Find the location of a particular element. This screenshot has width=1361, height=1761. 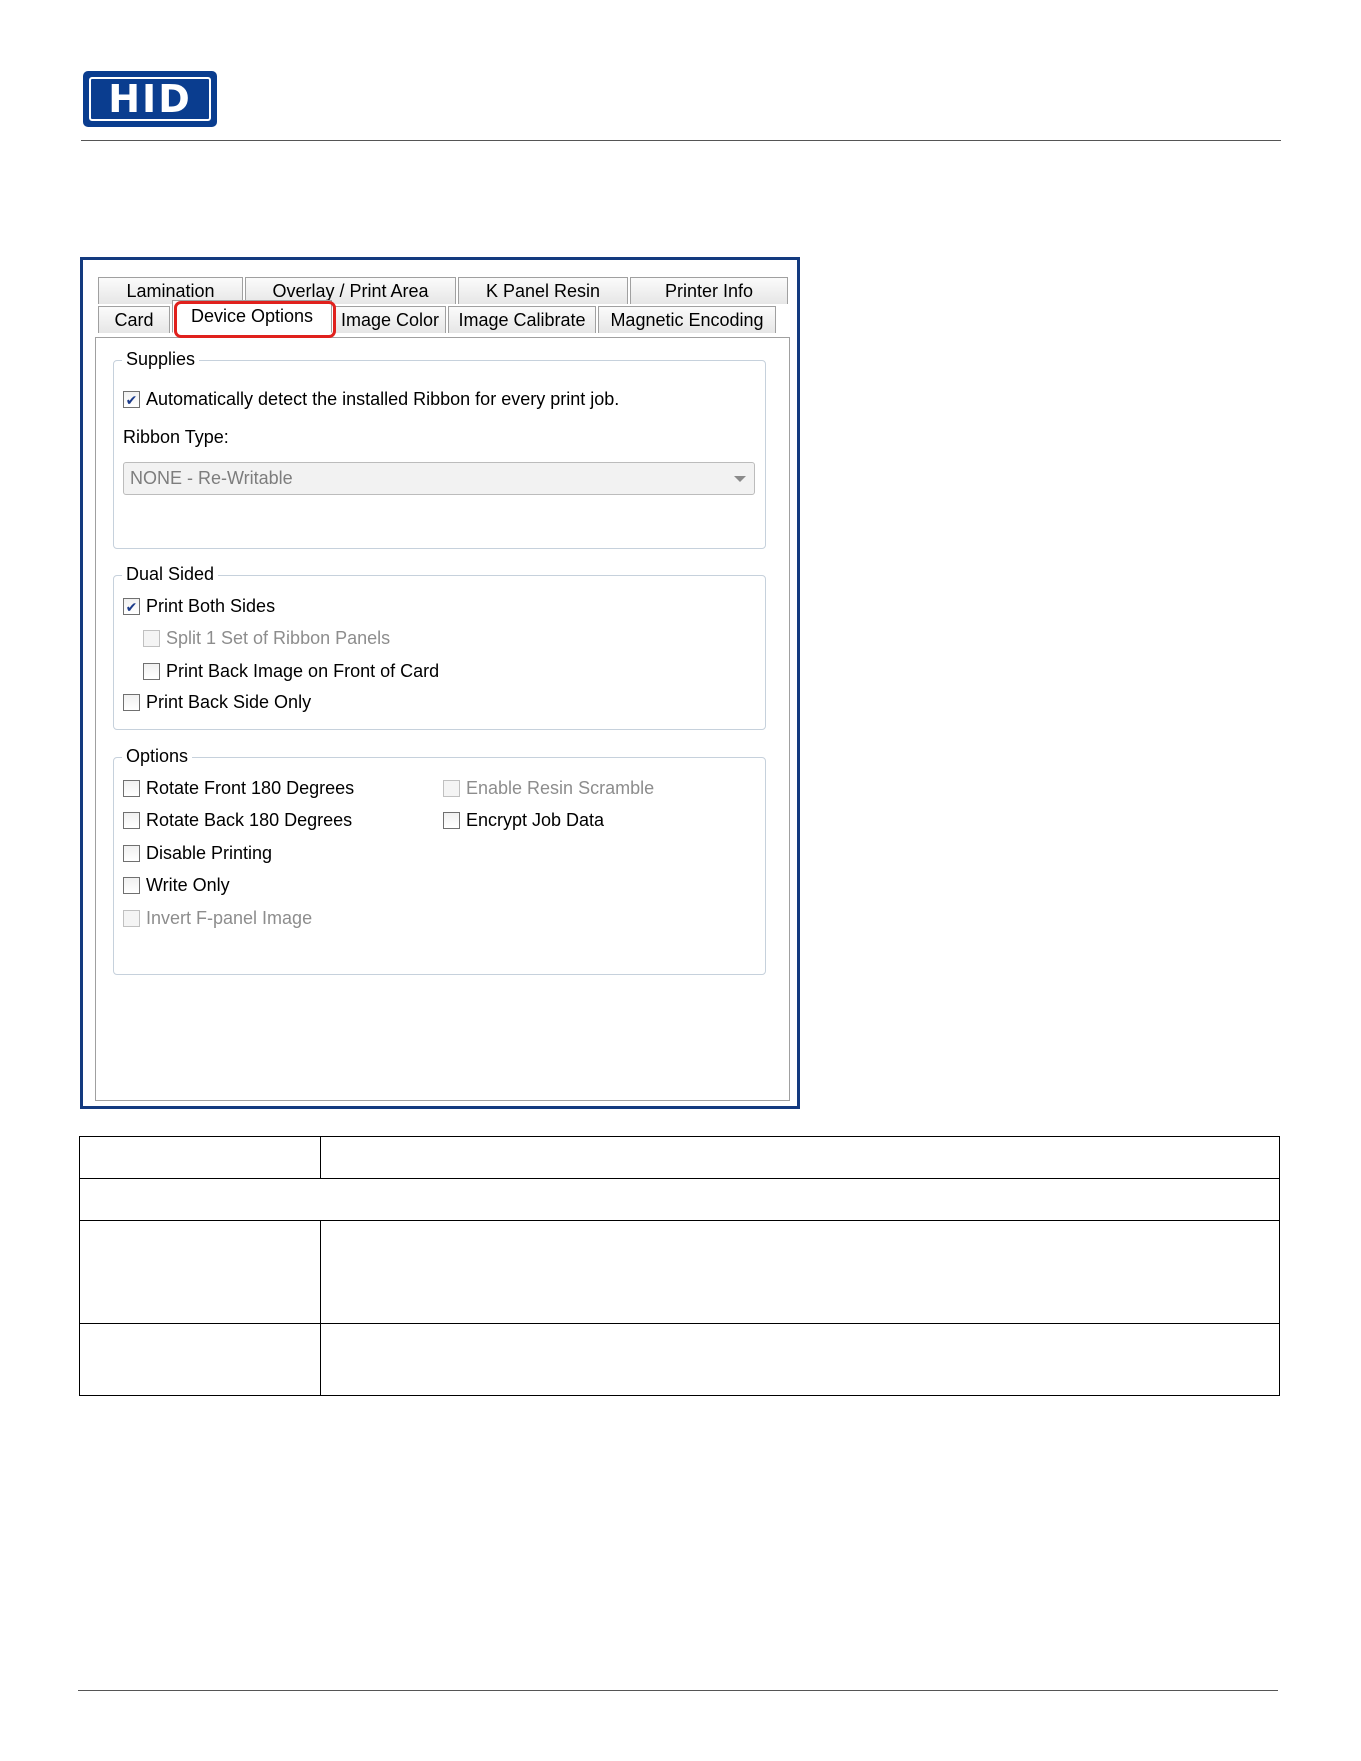

logo-border: HID is located at coordinates (150, 99).